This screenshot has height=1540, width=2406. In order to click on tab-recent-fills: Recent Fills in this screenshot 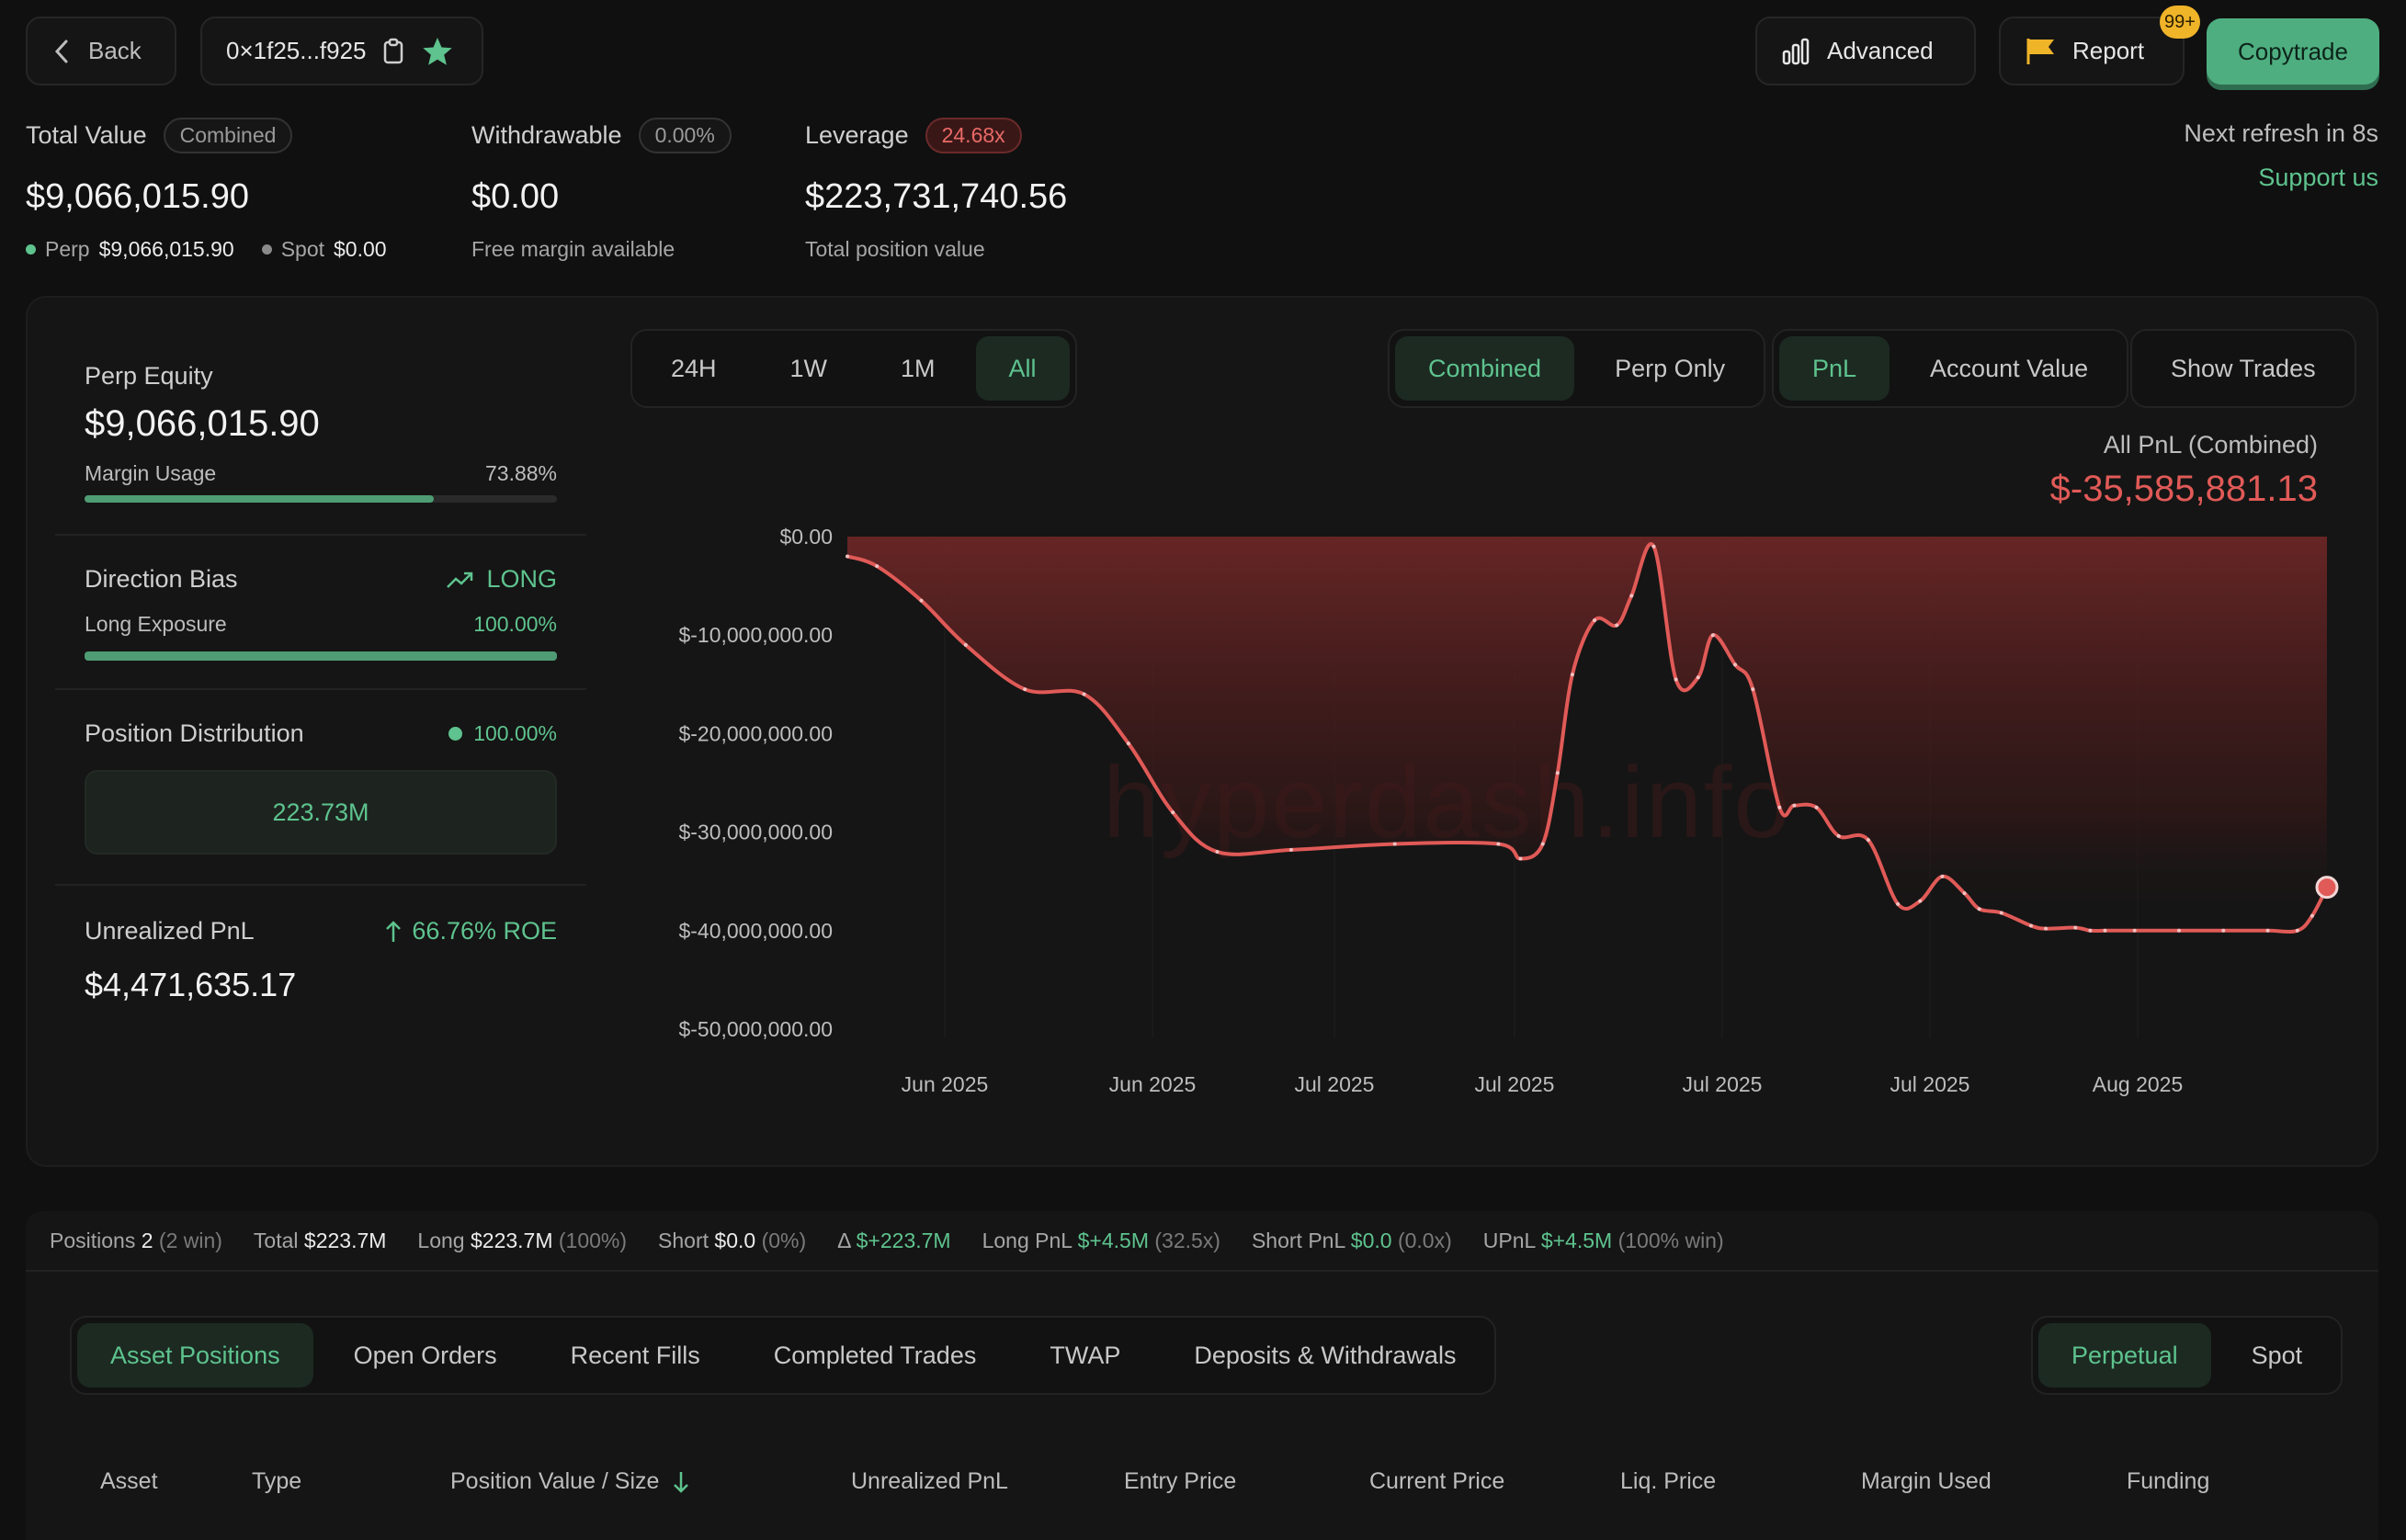, I will do `click(635, 1355)`.